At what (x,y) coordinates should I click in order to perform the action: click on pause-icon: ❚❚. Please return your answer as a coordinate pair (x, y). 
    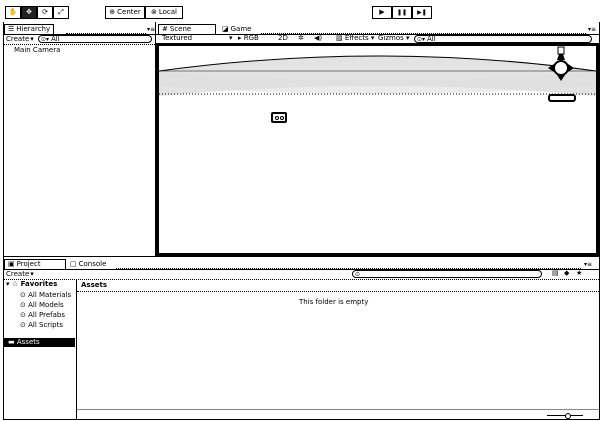
    Looking at the image, I should click on (402, 12).